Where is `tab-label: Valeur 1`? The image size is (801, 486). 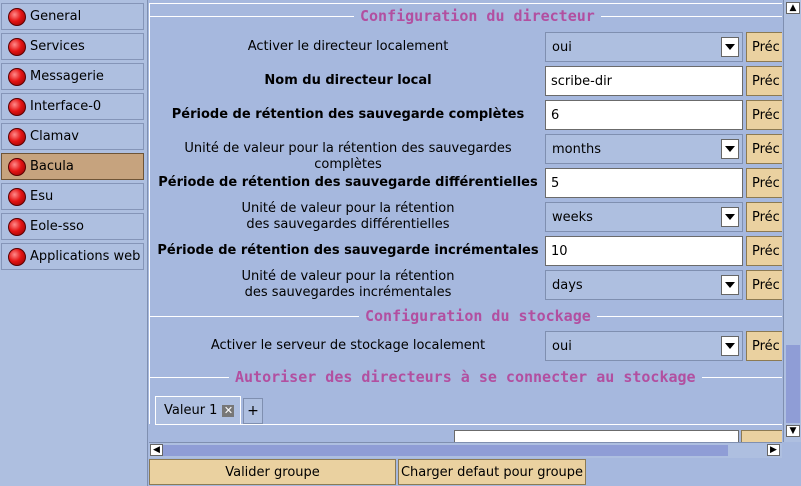 tab-label: Valeur 1 is located at coordinates (191, 410).